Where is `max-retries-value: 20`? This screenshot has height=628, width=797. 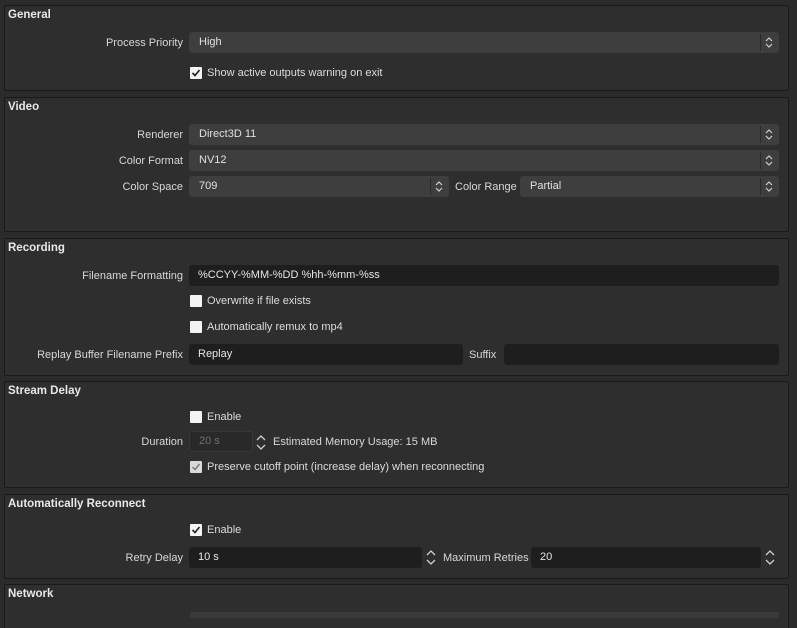 max-retries-value: 20 is located at coordinates (546, 557).